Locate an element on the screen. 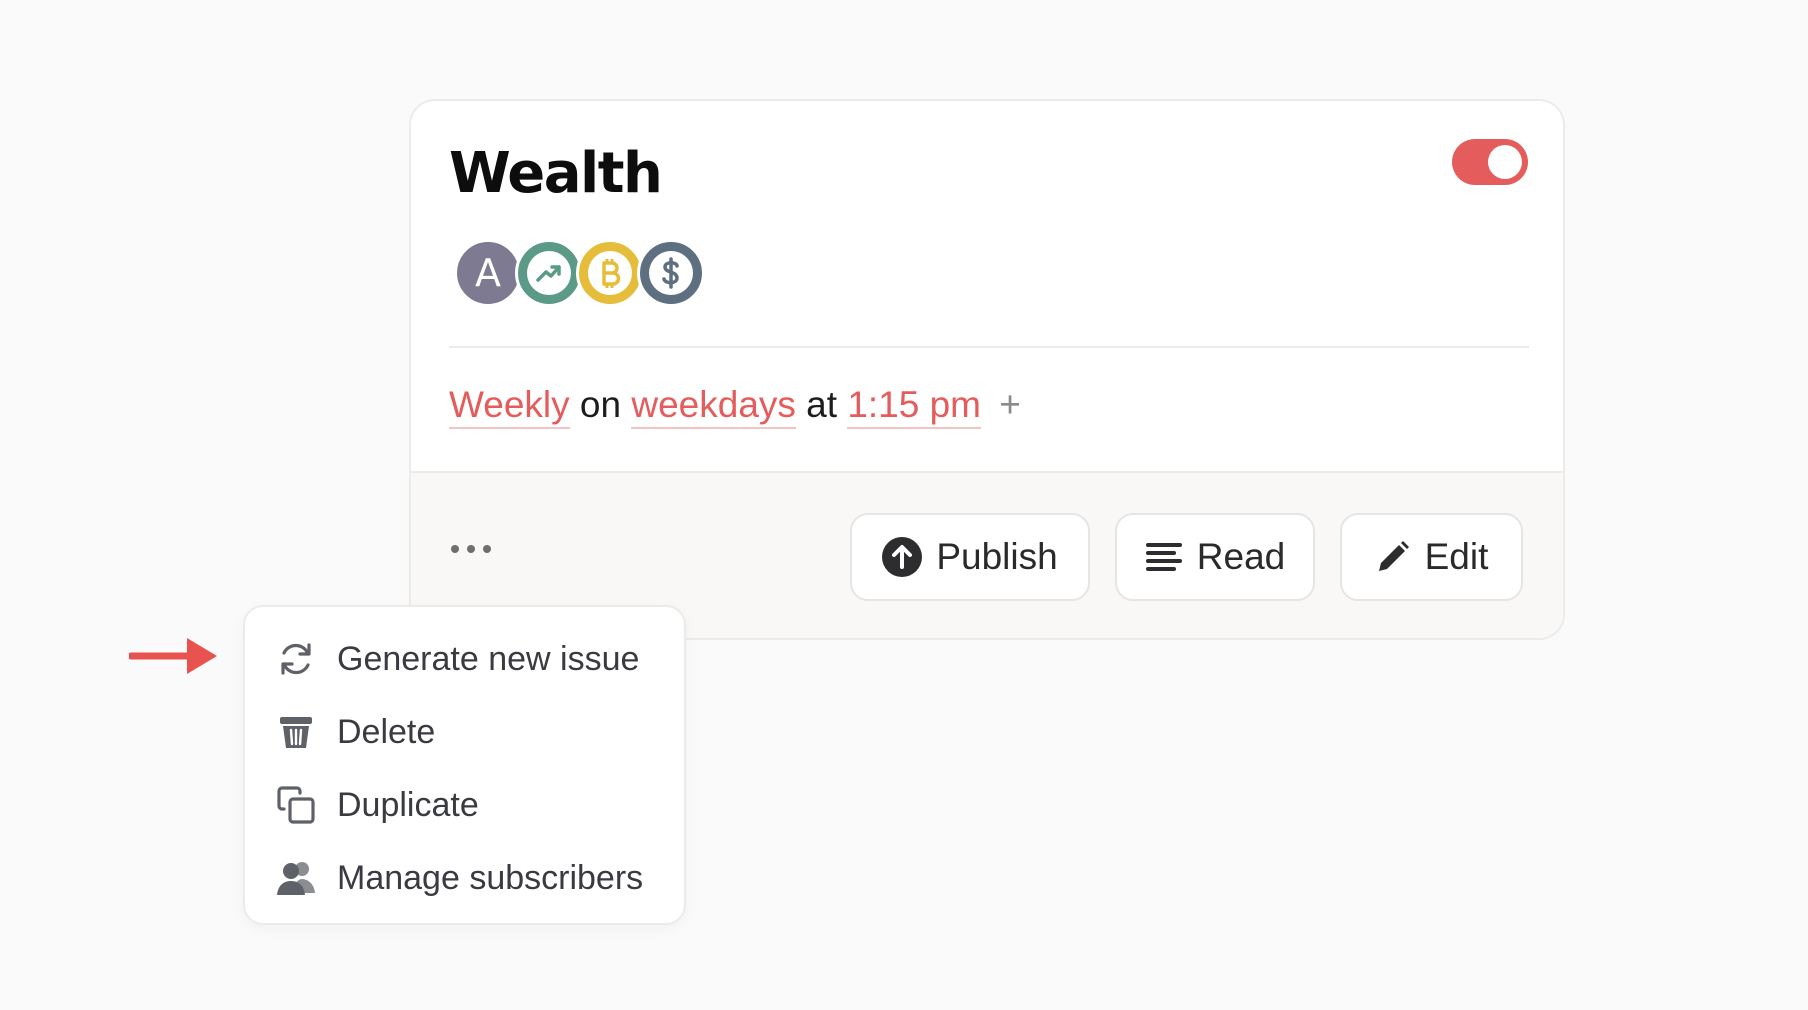 This screenshot has height=1010, width=1808. menu-item-manage-subscribers: Manage subscribers is located at coordinates (459, 878).